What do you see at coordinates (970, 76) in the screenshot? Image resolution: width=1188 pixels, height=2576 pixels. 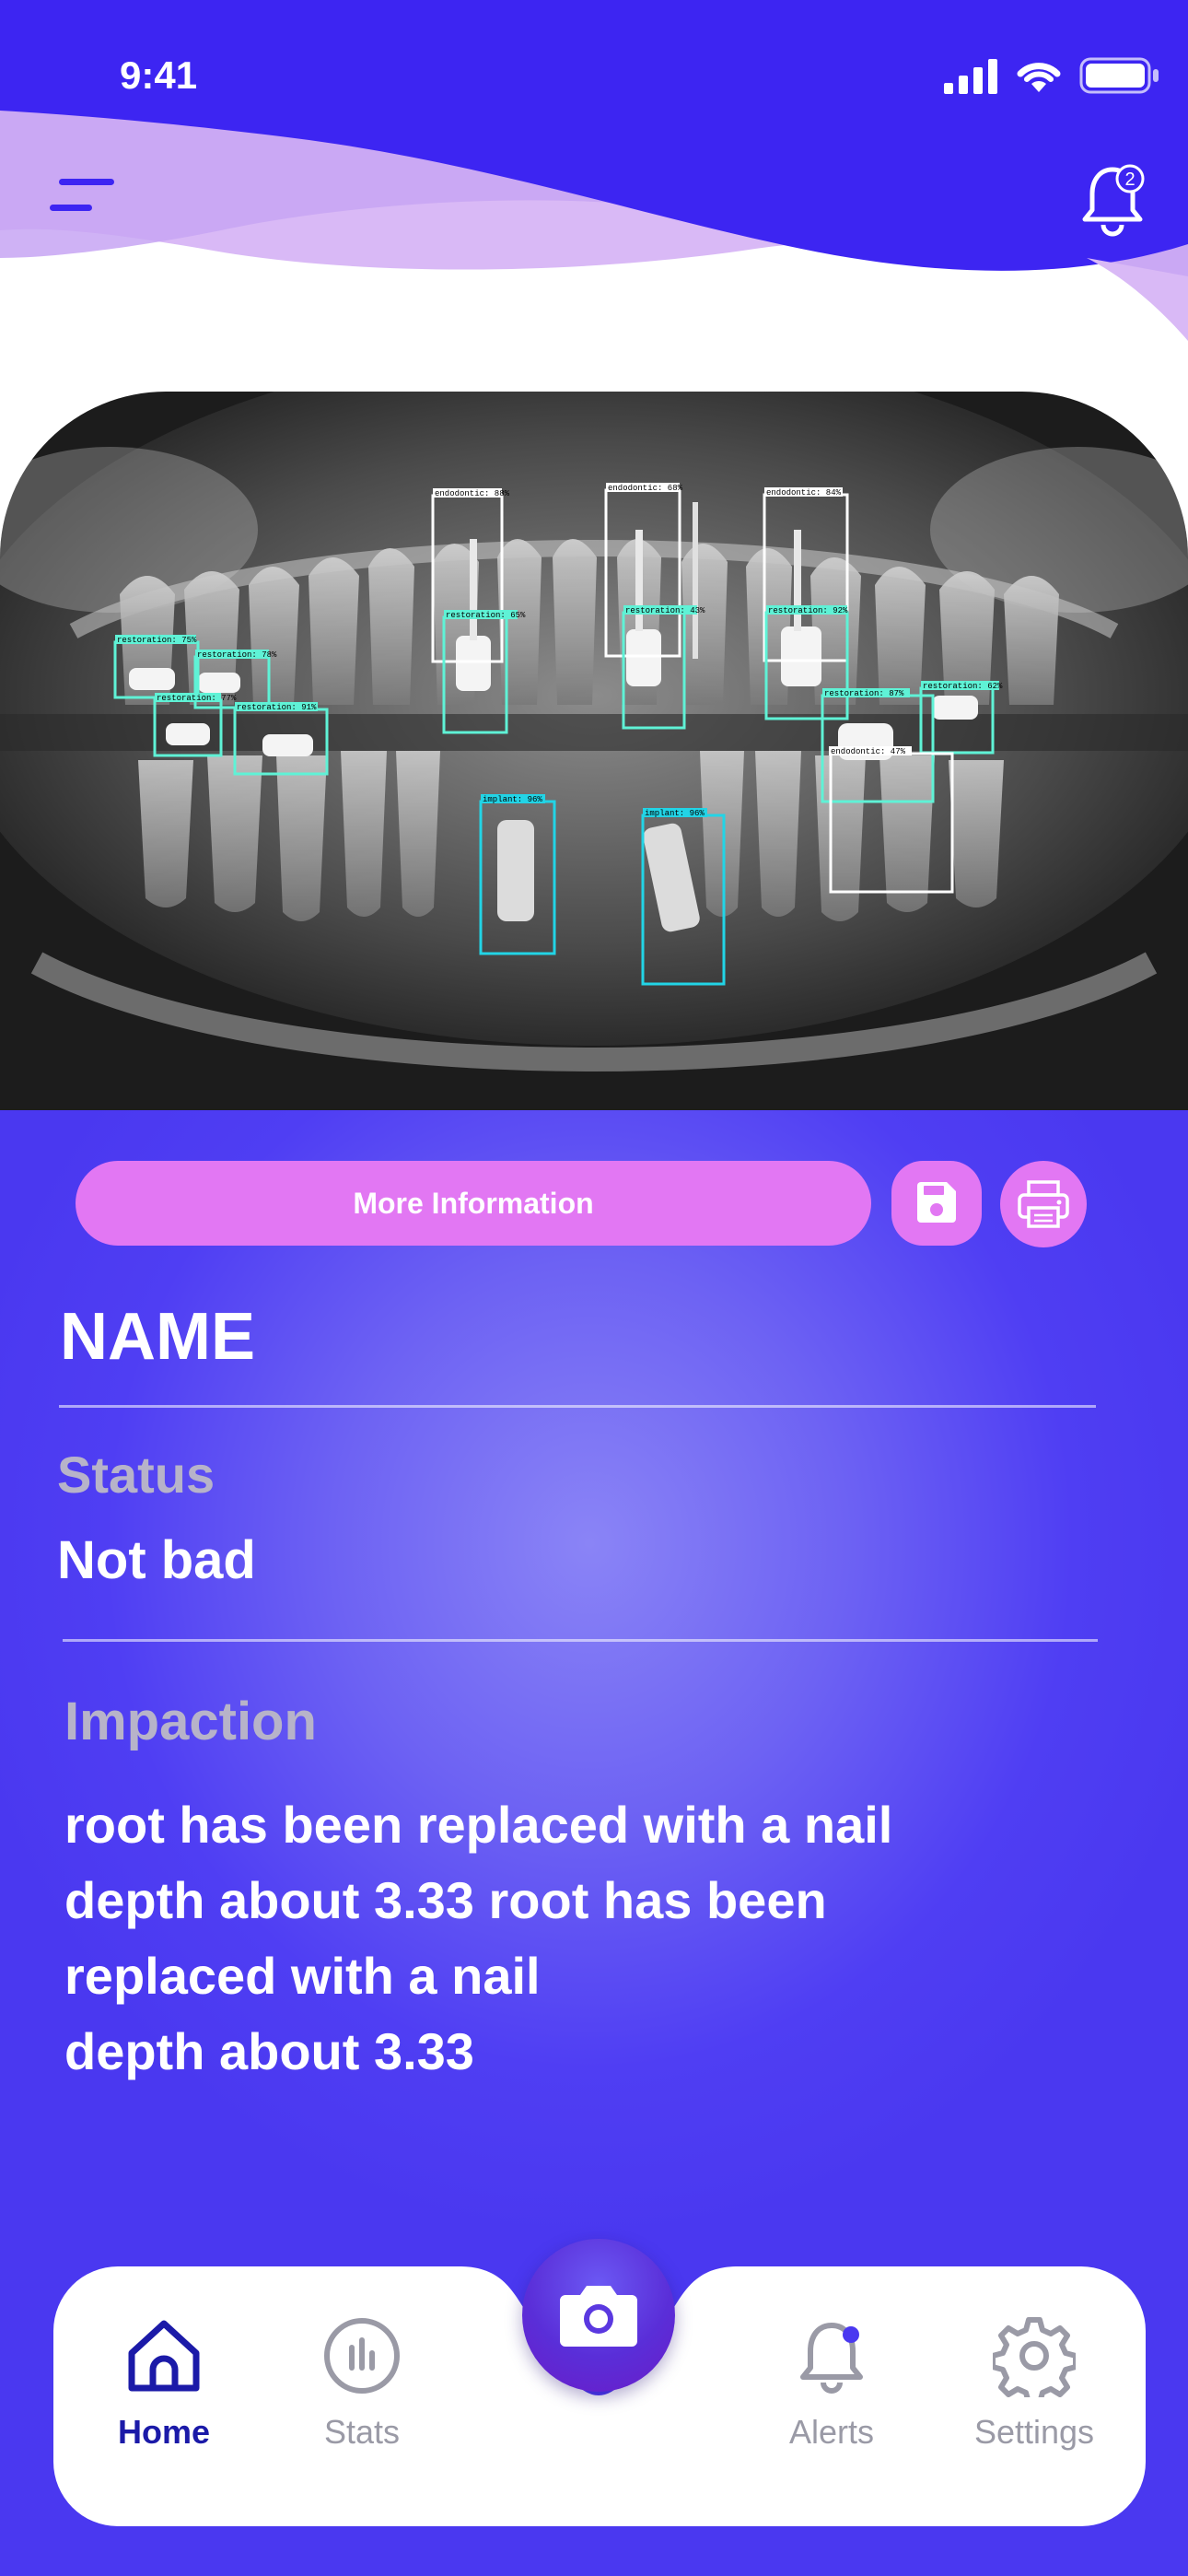 I see `cellular-signal-icon` at bounding box center [970, 76].